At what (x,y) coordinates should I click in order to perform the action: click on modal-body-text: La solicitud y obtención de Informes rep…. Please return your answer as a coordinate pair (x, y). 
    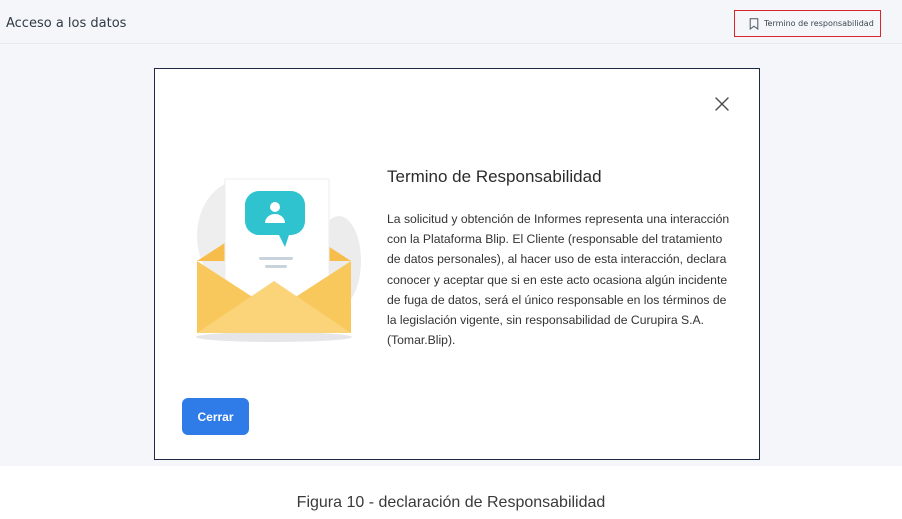
    Looking at the image, I should click on (558, 280).